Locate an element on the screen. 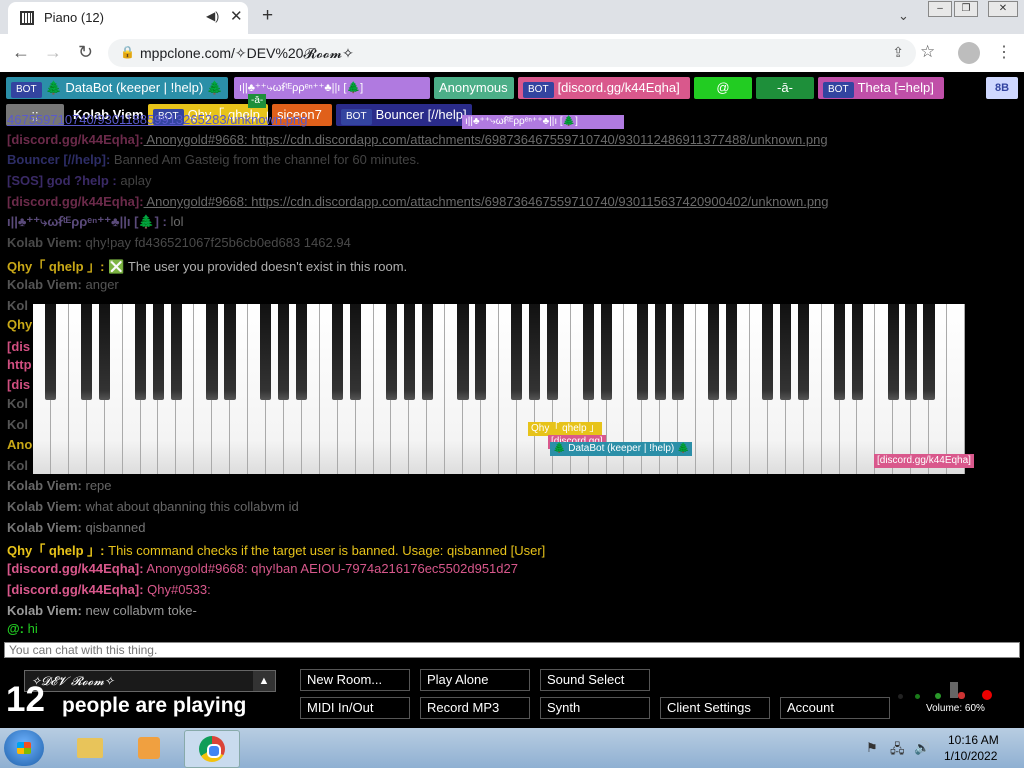 The image size is (1024, 768). file-explorer-icon is located at coordinates (89, 748).